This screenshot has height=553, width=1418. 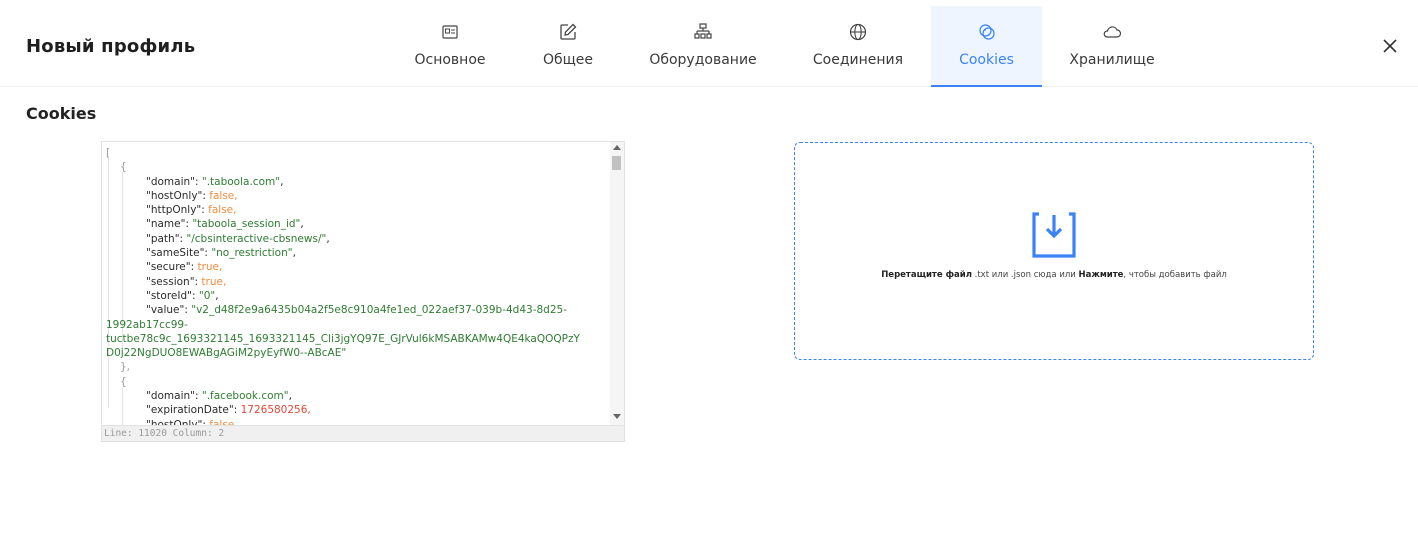 What do you see at coordinates (1175, 275) in the screenshot?
I see `dropzone-tail-text: , чтобы добавить файл` at bounding box center [1175, 275].